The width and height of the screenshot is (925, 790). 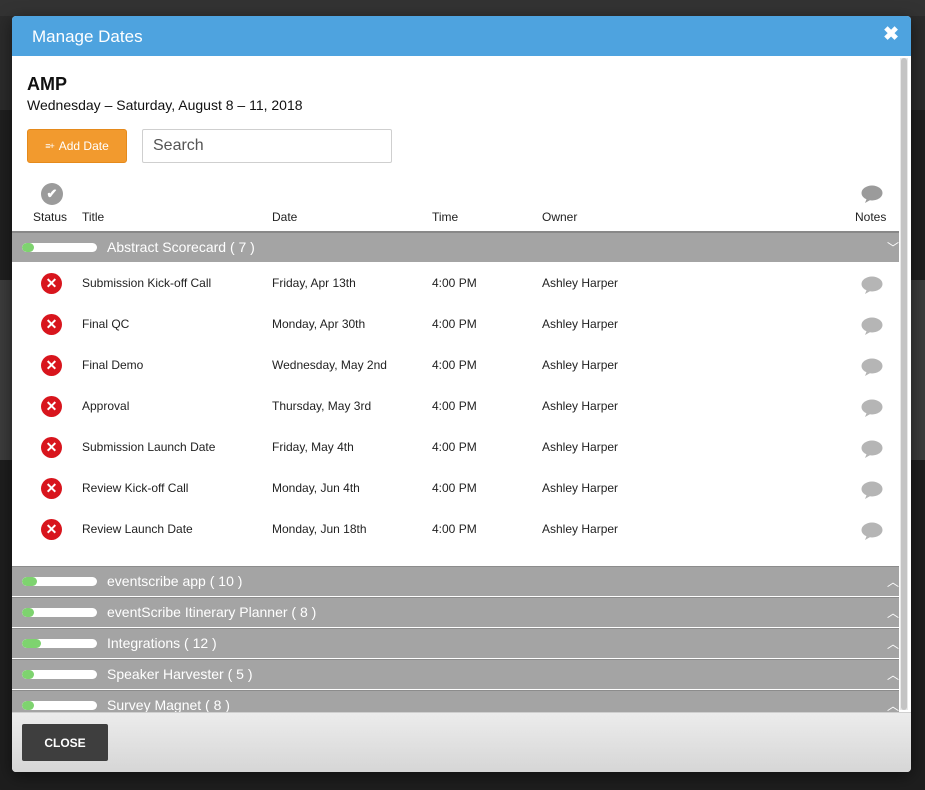 What do you see at coordinates (891, 35) in the screenshot?
I see `close-icon: ✖` at bounding box center [891, 35].